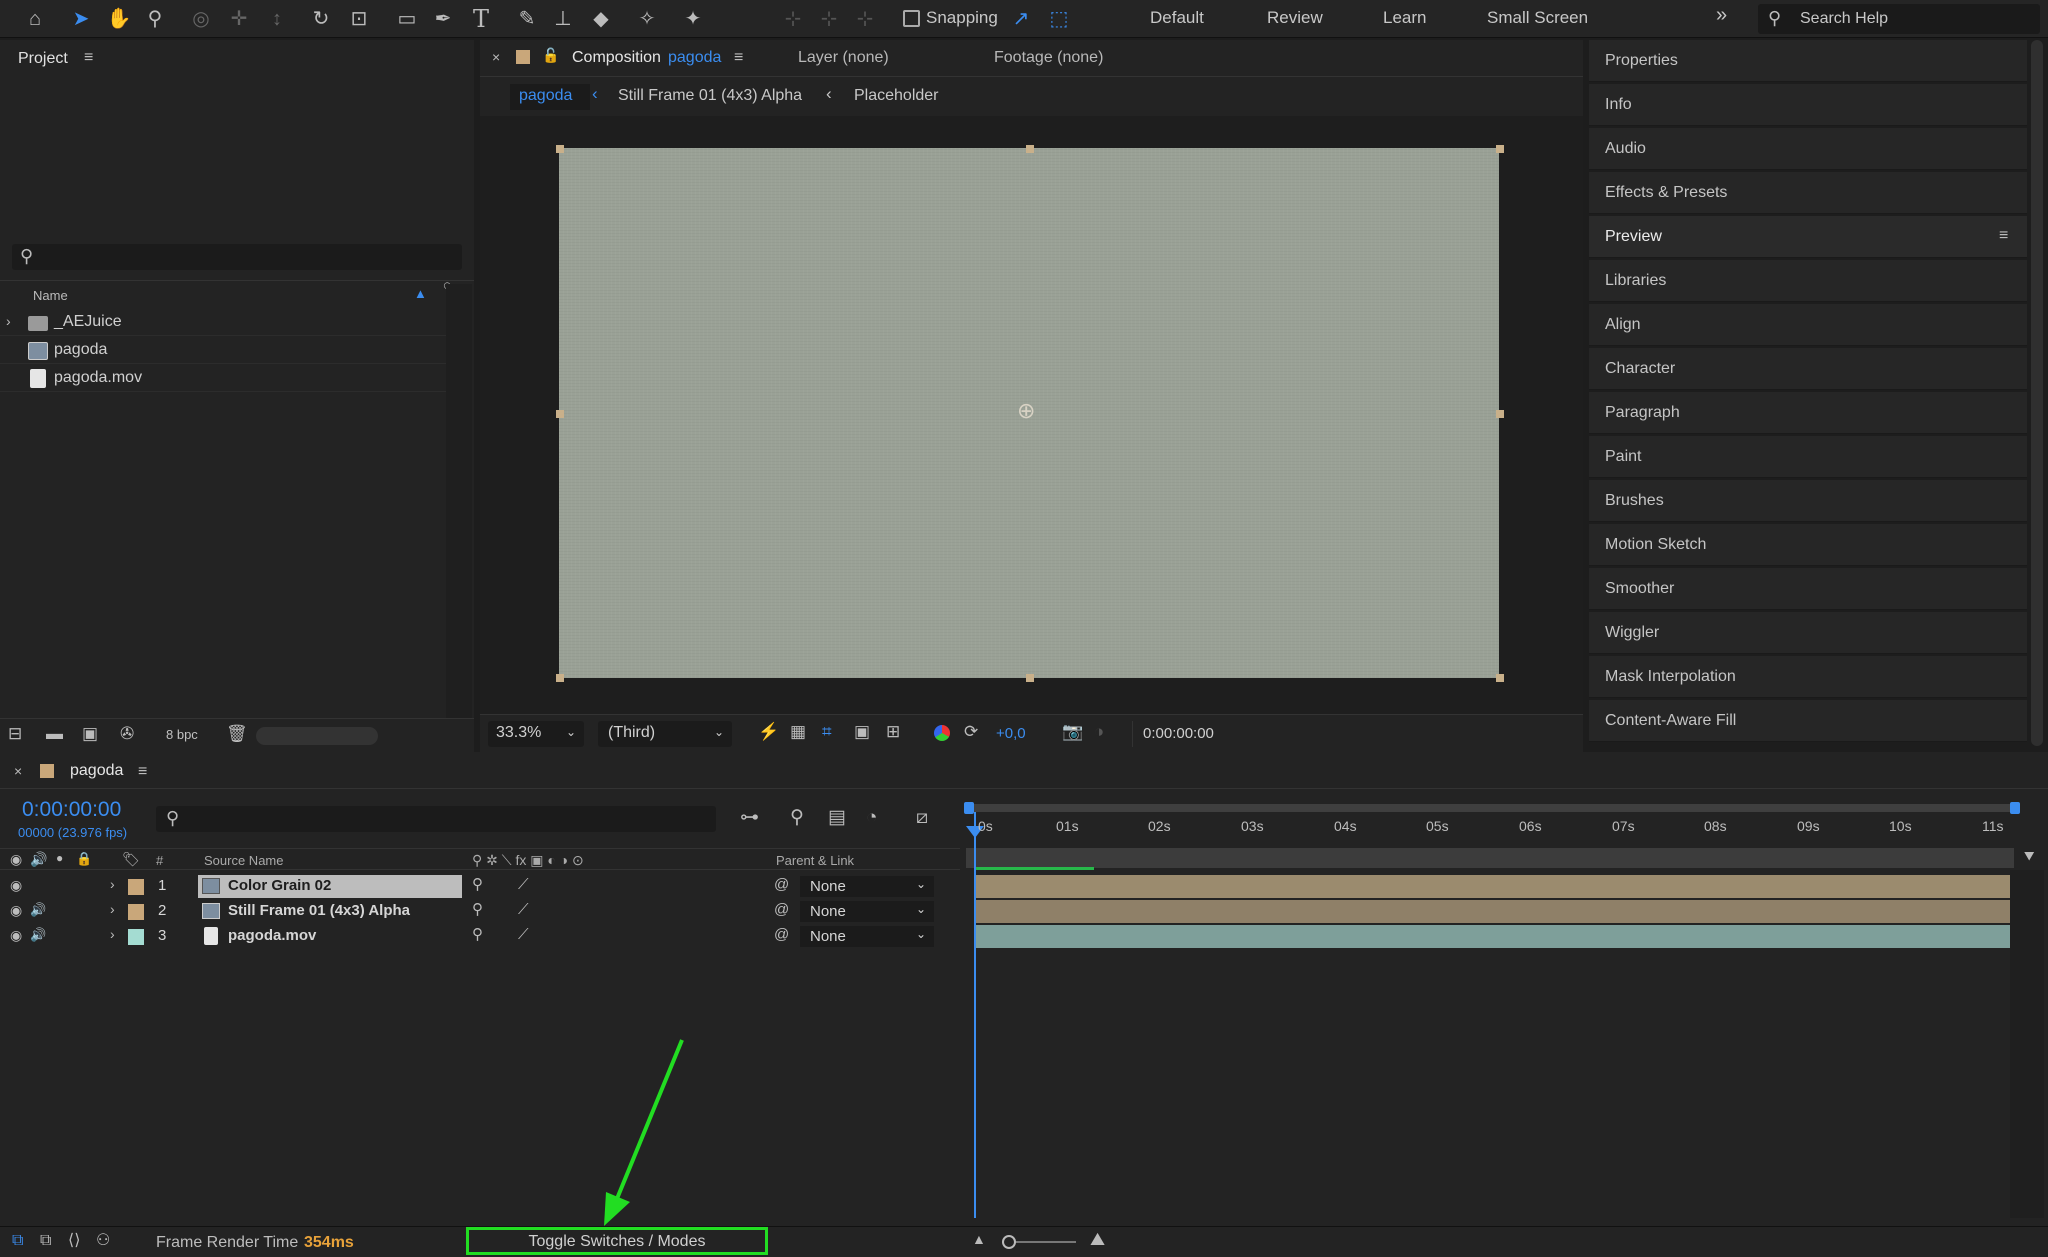 This screenshot has height=1257, width=2048. What do you see at coordinates (922, 817) in the screenshot?
I see `graph-editor-icon: ⧄` at bounding box center [922, 817].